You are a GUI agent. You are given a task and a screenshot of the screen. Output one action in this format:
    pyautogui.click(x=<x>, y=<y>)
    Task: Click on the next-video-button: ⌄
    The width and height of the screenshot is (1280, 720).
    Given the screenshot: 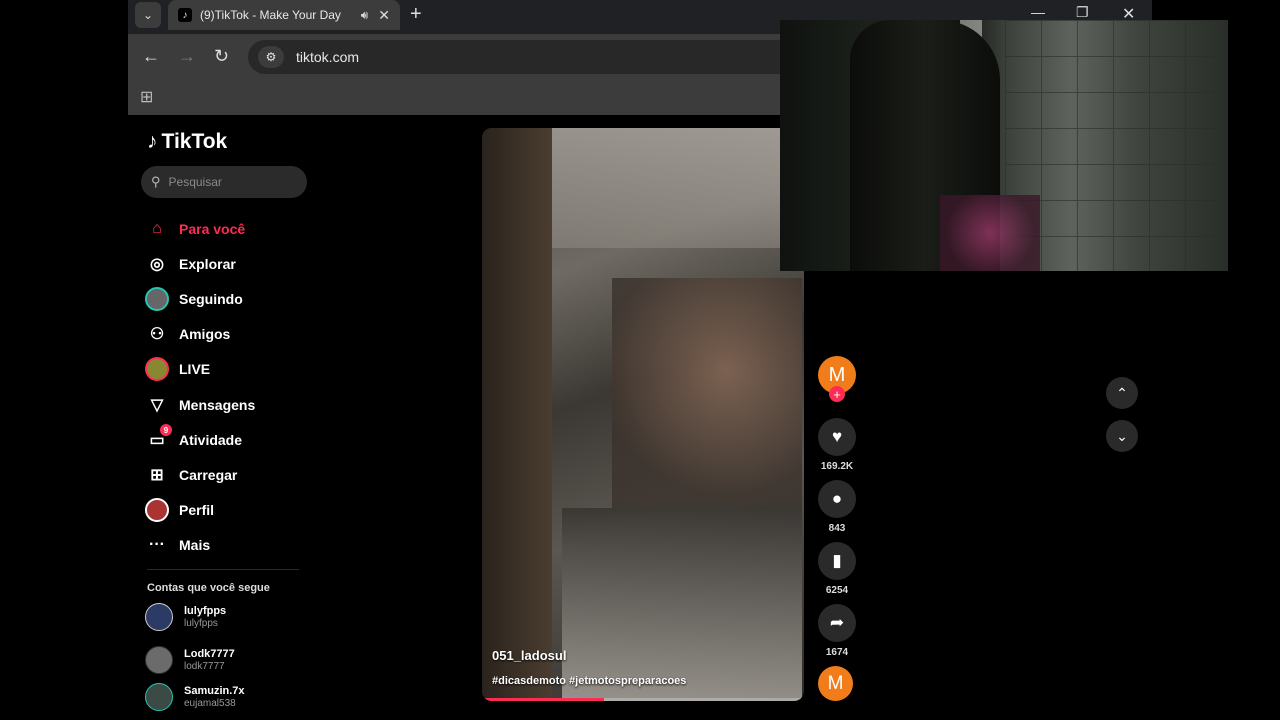 What is the action you would take?
    pyautogui.click(x=1122, y=436)
    